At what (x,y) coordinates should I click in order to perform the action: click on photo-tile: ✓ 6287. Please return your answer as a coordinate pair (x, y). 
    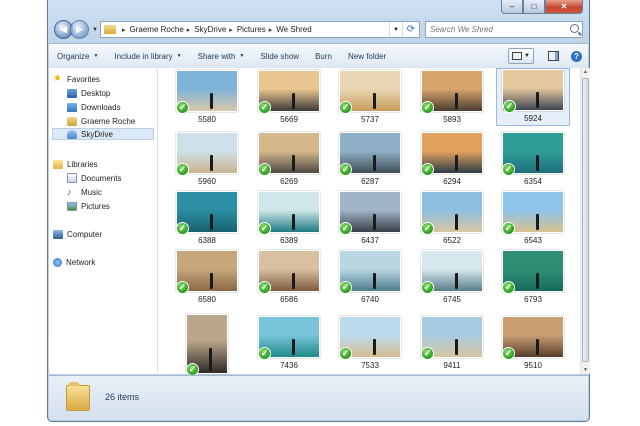
    Looking at the image, I should click on (370, 159).